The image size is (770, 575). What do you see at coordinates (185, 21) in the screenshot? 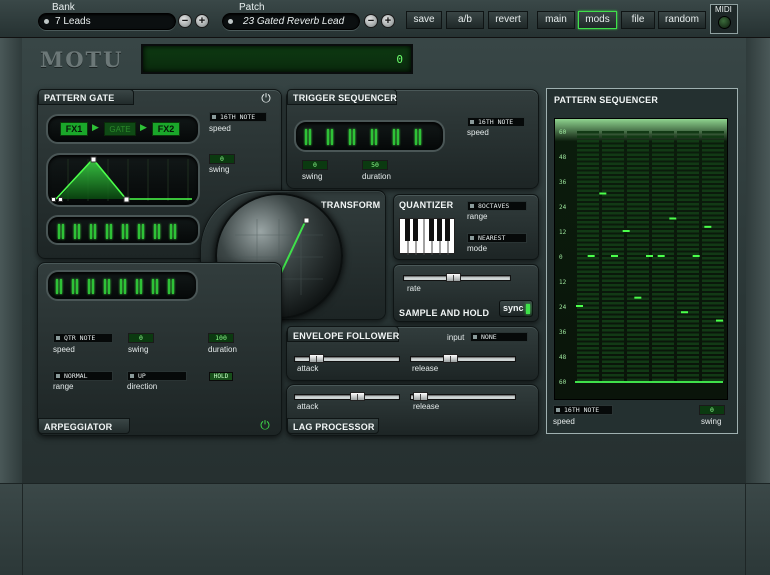
I see `bank-prev-button: −` at bounding box center [185, 21].